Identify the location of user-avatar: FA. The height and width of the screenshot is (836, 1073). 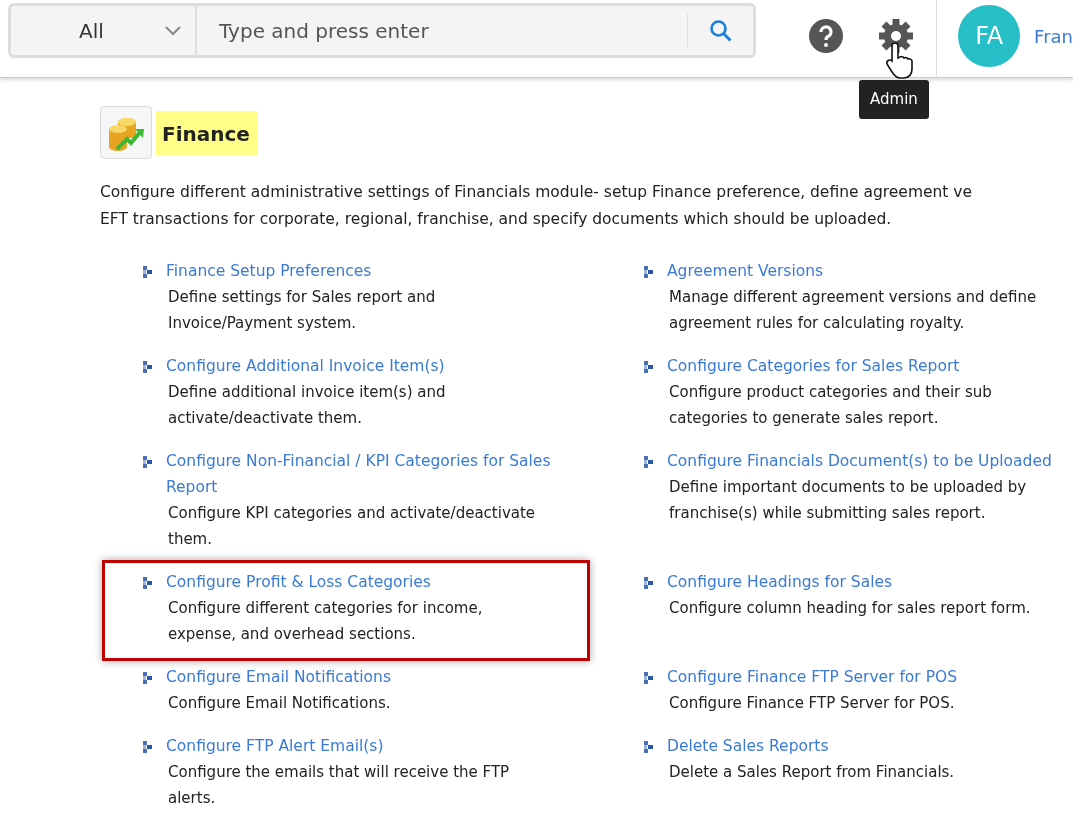
(989, 36).